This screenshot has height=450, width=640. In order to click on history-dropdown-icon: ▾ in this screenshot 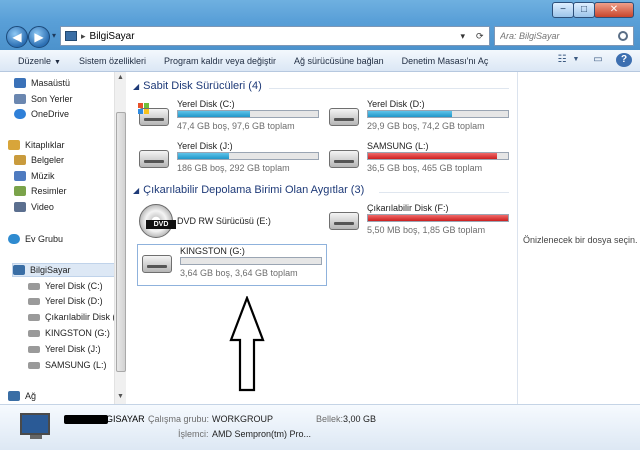, I will do `click(54, 35)`.